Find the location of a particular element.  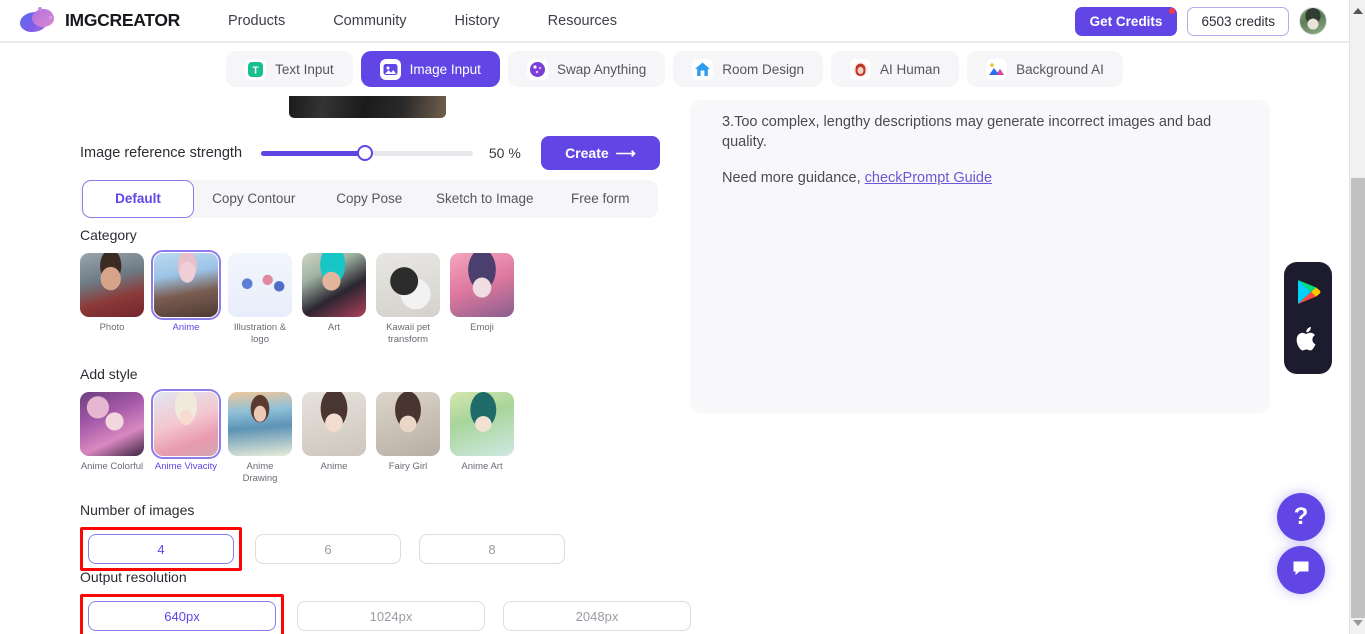

style-label-anime-vivacity: Anime Vivacity is located at coordinates (186, 466).